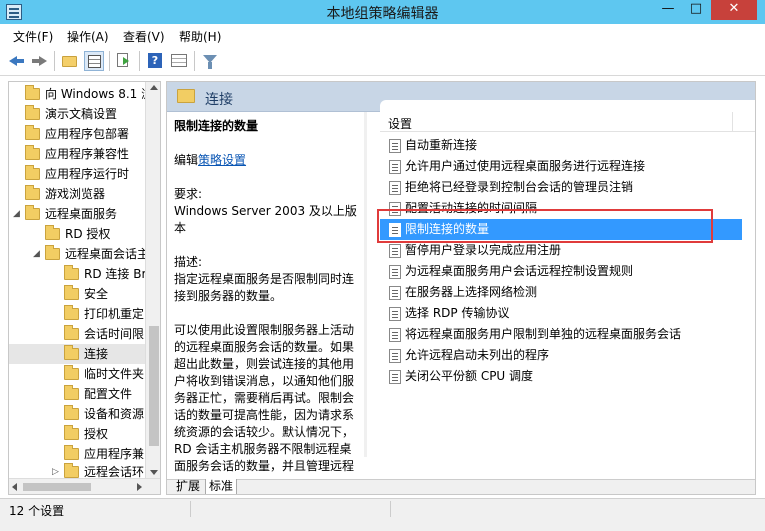 This screenshot has width=765, height=531. What do you see at coordinates (77, 214) in the screenshot?
I see `tree-item: ◢ 远程桌面服务` at bounding box center [77, 214].